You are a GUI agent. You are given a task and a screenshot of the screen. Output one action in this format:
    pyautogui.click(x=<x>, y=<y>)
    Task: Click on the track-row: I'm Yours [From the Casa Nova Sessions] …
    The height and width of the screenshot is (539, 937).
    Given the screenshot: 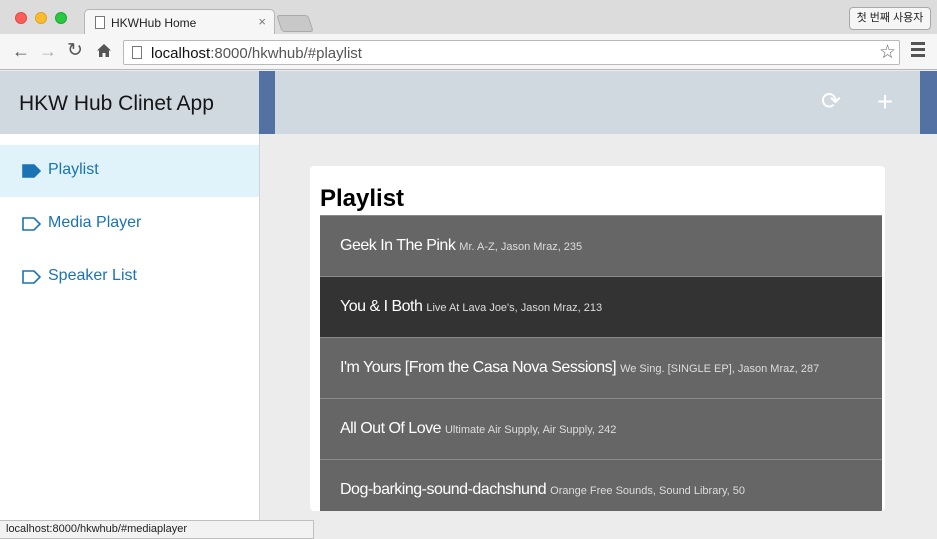 What is the action you would take?
    pyautogui.click(x=601, y=367)
    